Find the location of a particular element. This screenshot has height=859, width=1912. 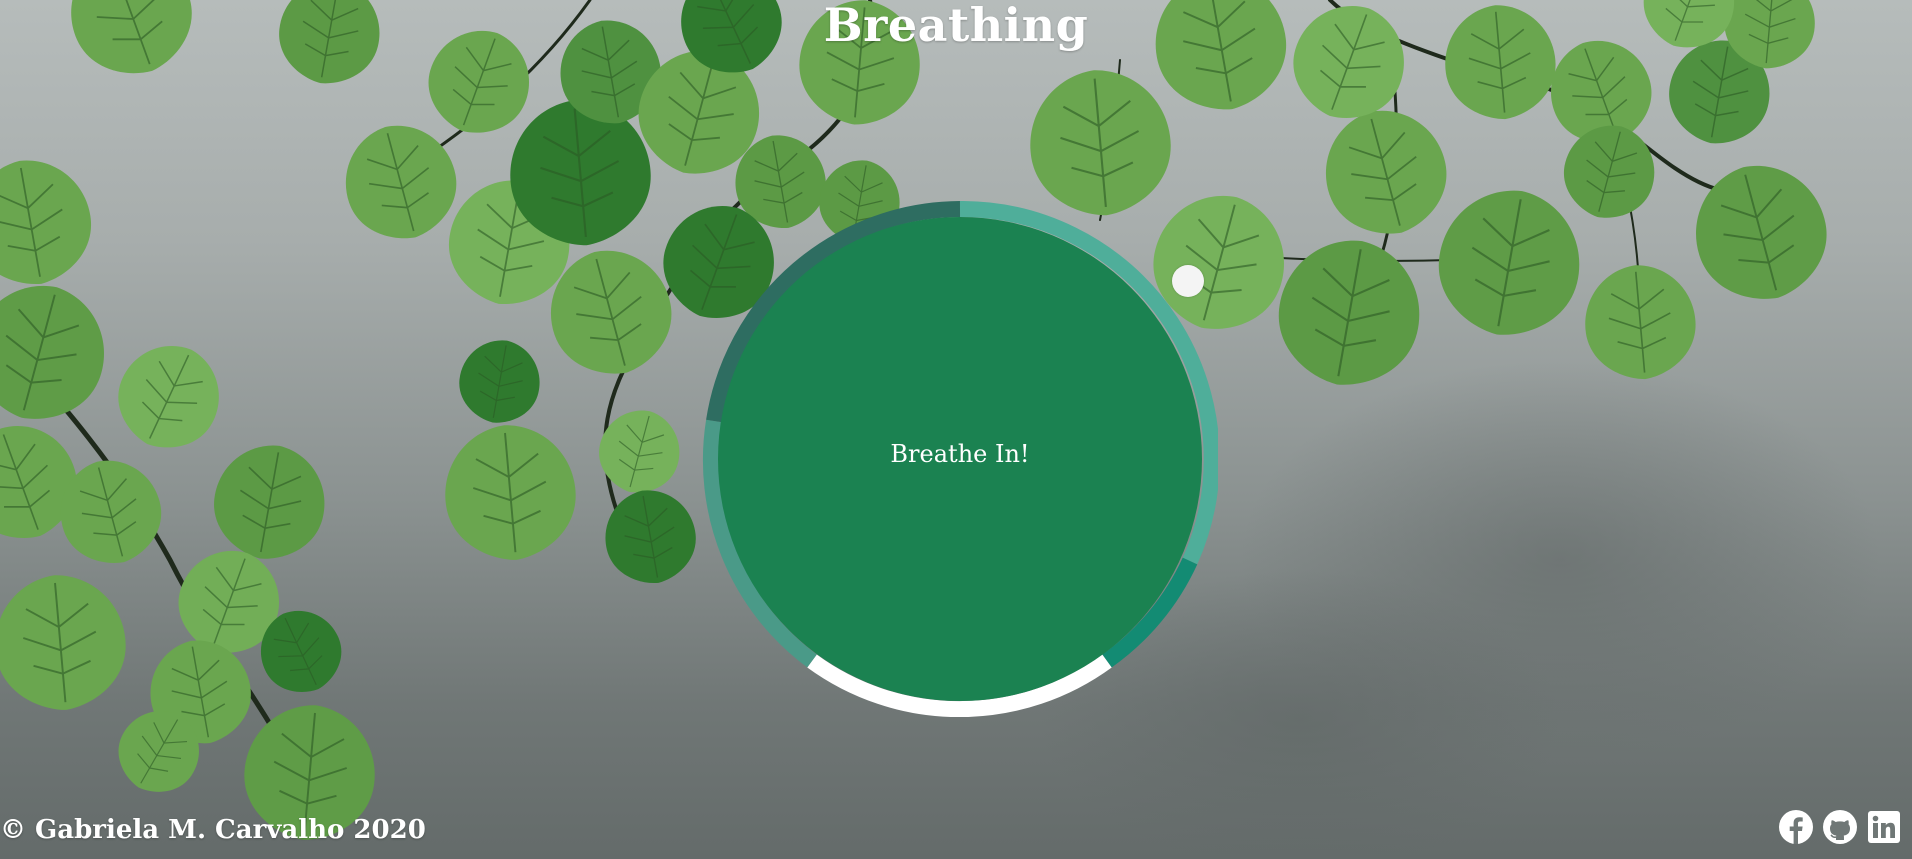

social-links is located at coordinates (1840, 827).